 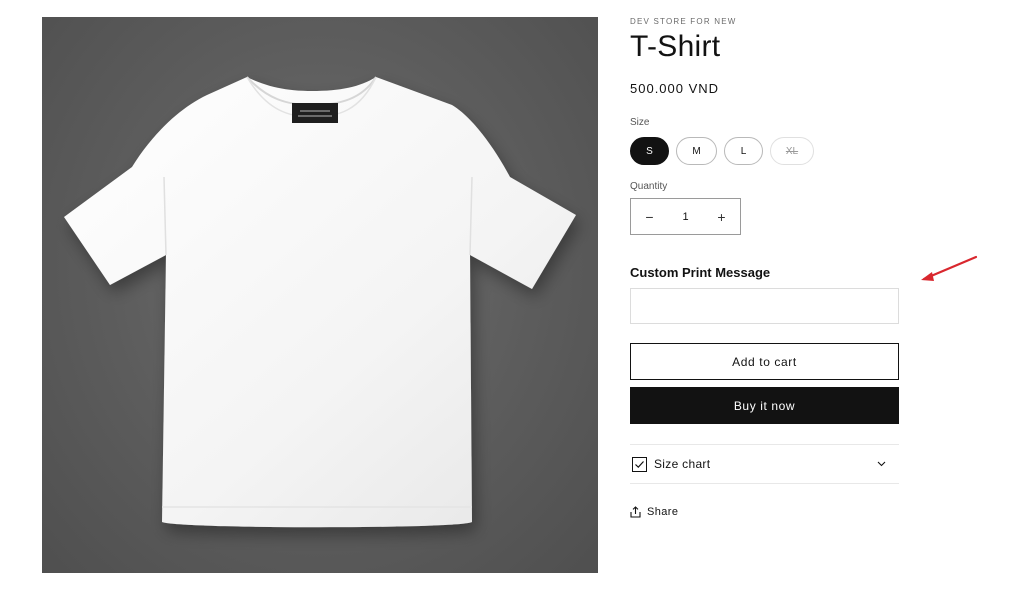 What do you see at coordinates (722, 151) in the screenshot?
I see `size-options: S M L XL` at bounding box center [722, 151].